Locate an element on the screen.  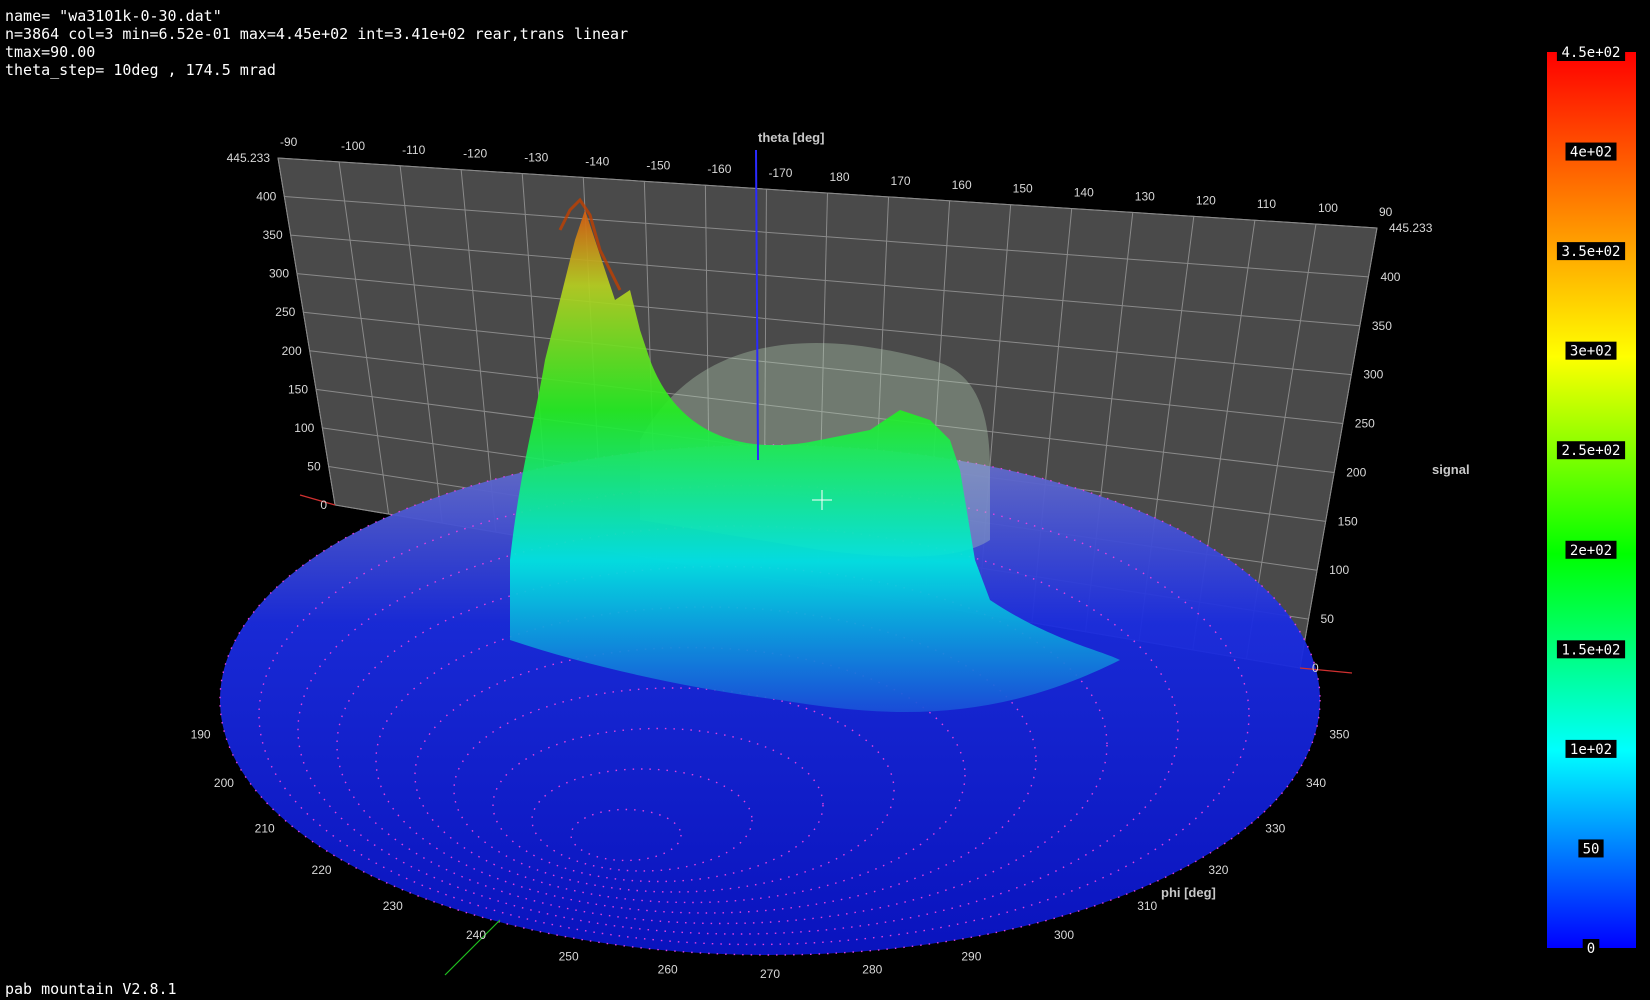
theta-tick-label: -140 is located at coordinates (597, 161).